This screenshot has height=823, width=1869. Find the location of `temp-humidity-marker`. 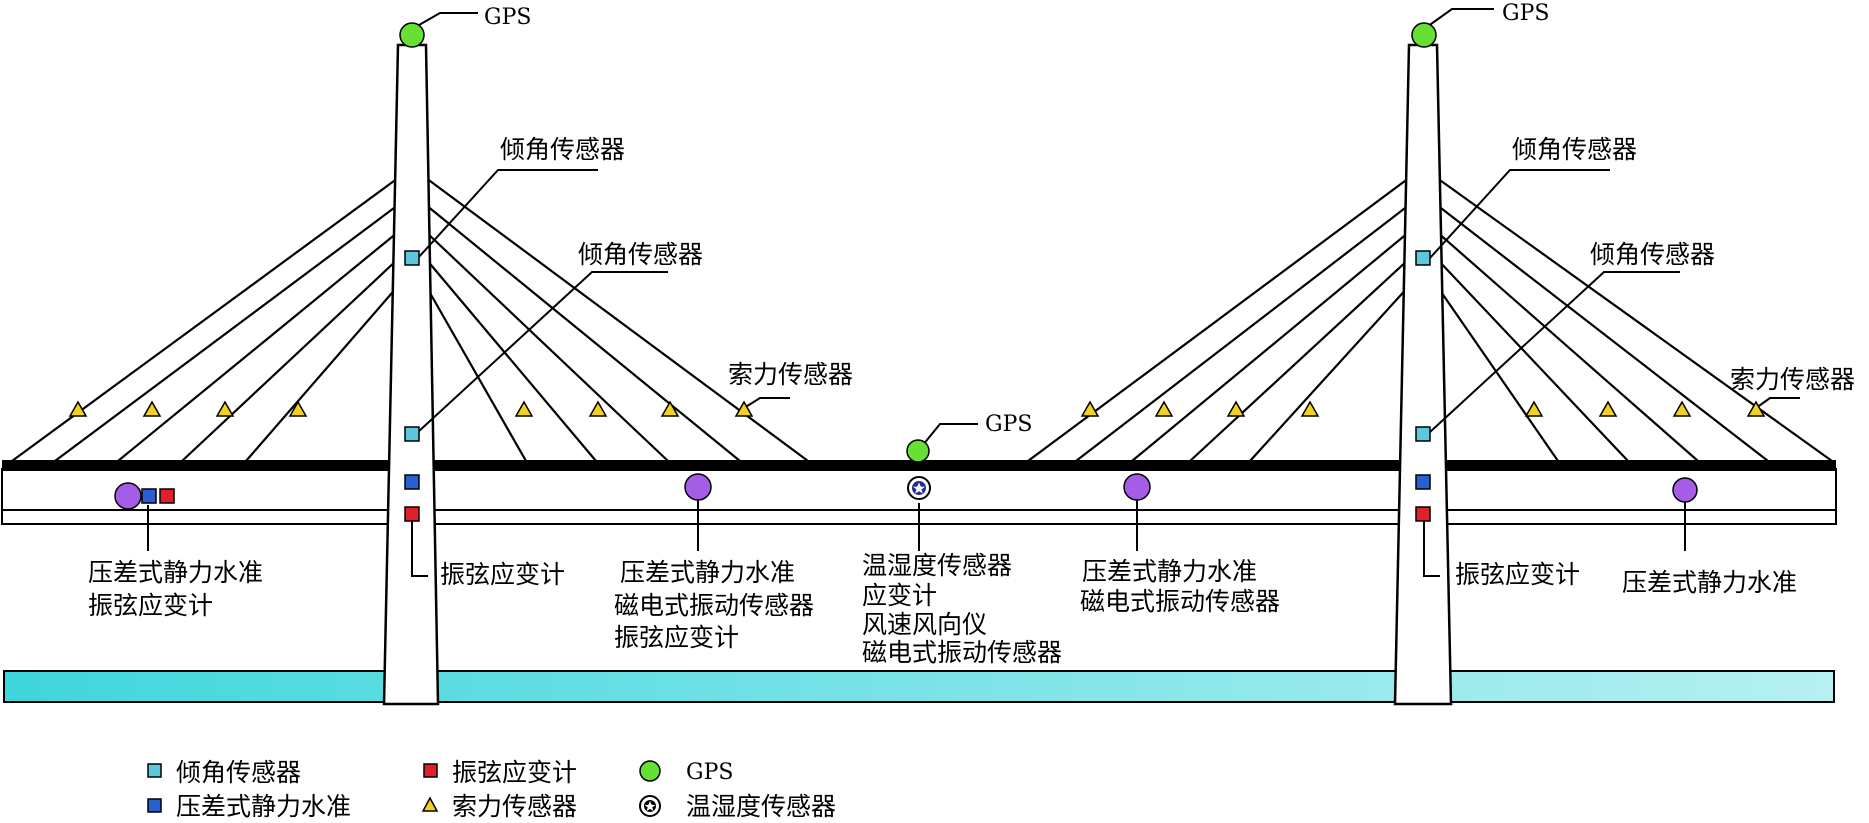

temp-humidity-marker is located at coordinates (919, 488).